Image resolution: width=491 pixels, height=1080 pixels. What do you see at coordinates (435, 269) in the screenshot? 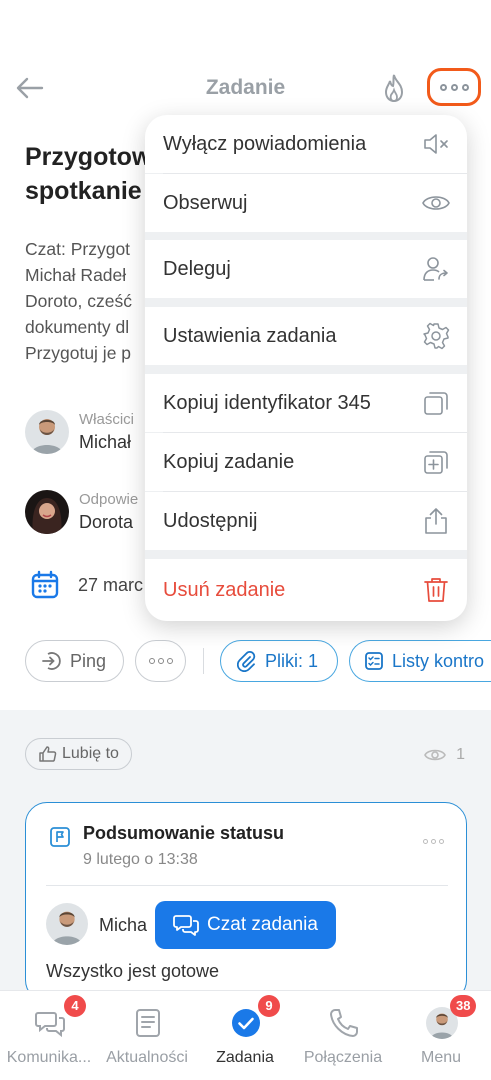
I see `delegate-icon` at bounding box center [435, 269].